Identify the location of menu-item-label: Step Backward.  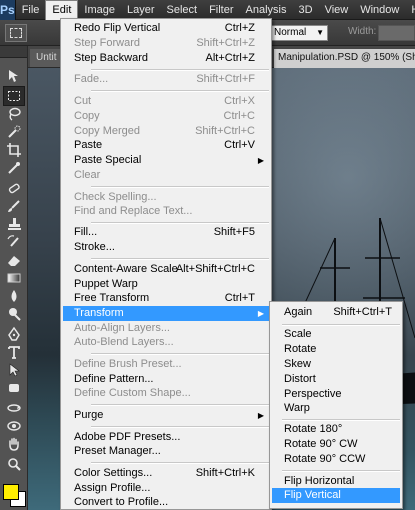
(111, 58).